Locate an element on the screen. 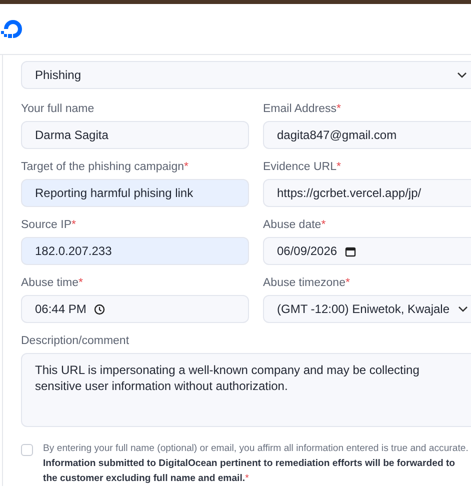  field-label: Abuse date* is located at coordinates (295, 225).